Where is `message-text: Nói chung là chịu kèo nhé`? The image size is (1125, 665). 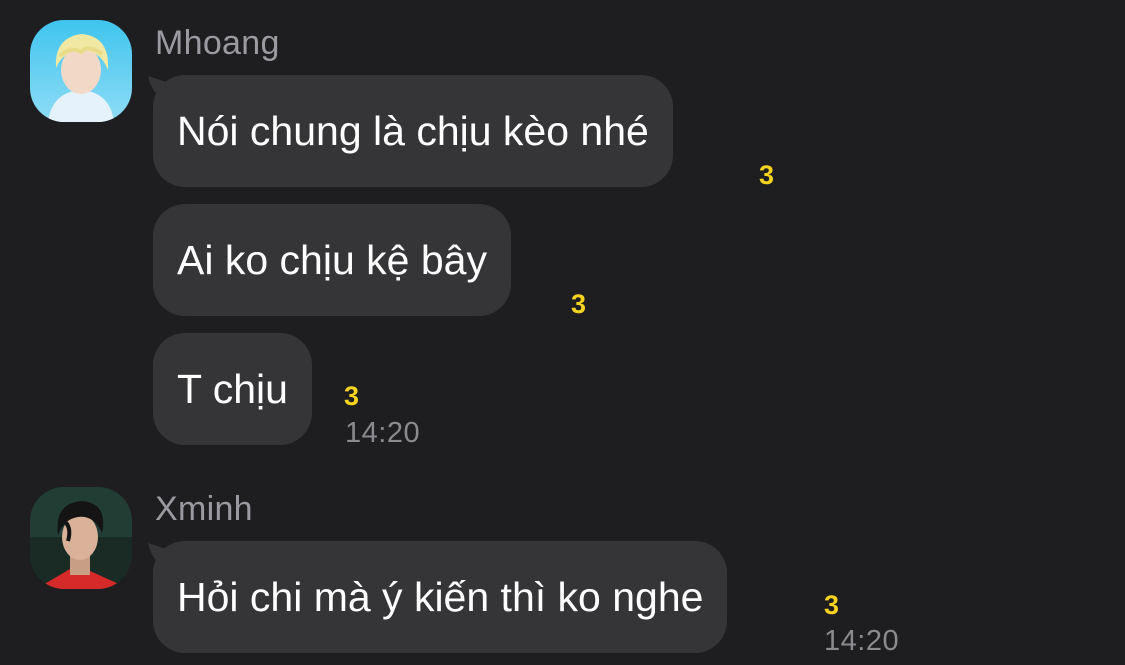
message-text: Nói chung là chịu kèo nhé is located at coordinates (413, 131).